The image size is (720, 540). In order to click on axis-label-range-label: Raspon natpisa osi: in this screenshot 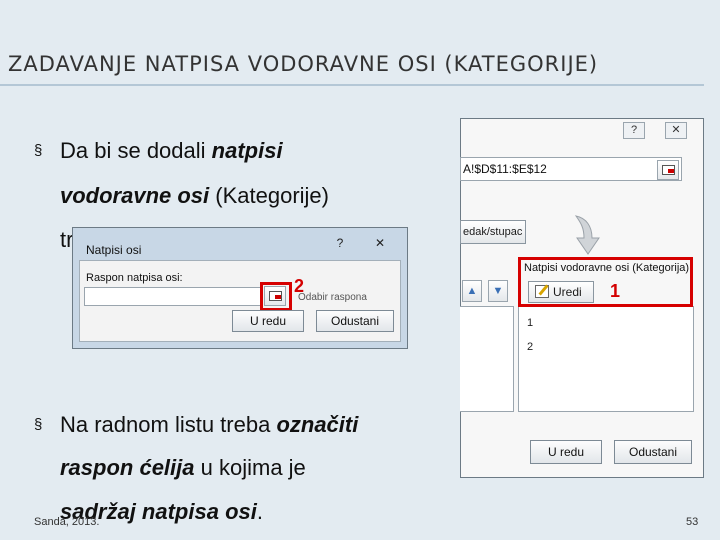, I will do `click(134, 278)`.